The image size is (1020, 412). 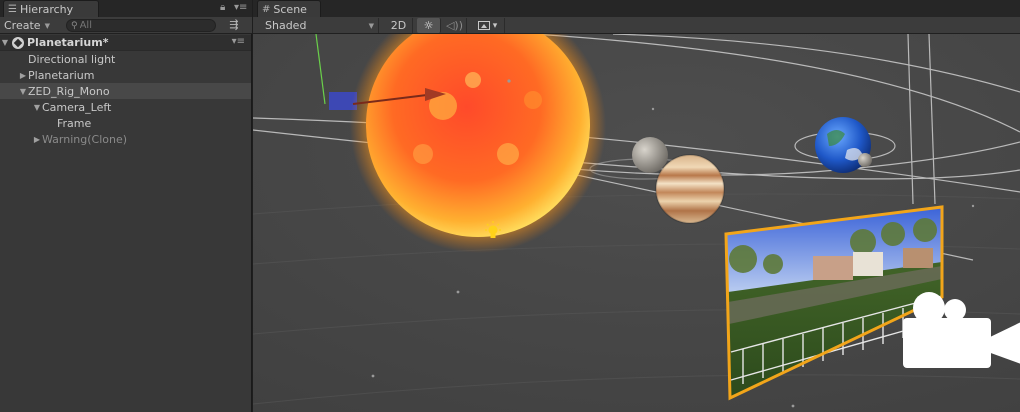 I want to click on search-input, so click(x=139, y=25).